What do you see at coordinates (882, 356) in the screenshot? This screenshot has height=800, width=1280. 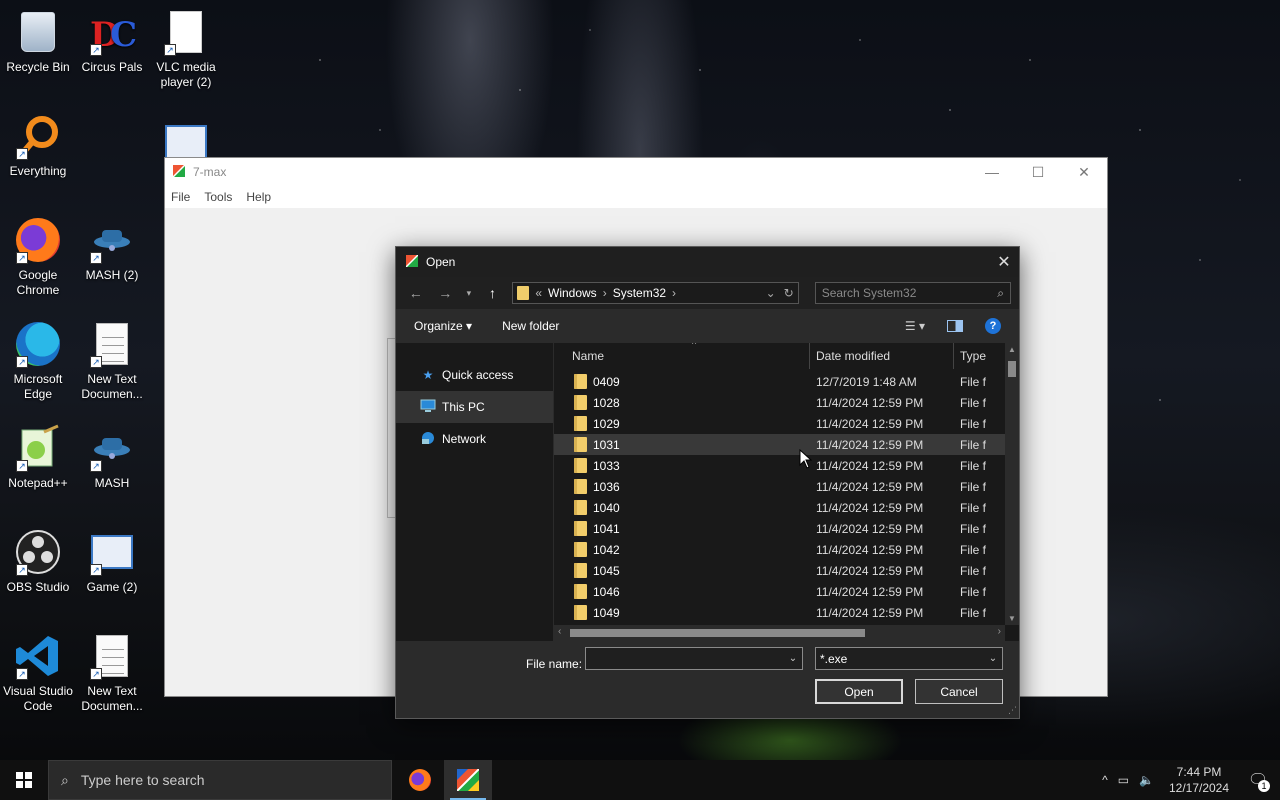 I see `column-header-date: Date modified` at bounding box center [882, 356].